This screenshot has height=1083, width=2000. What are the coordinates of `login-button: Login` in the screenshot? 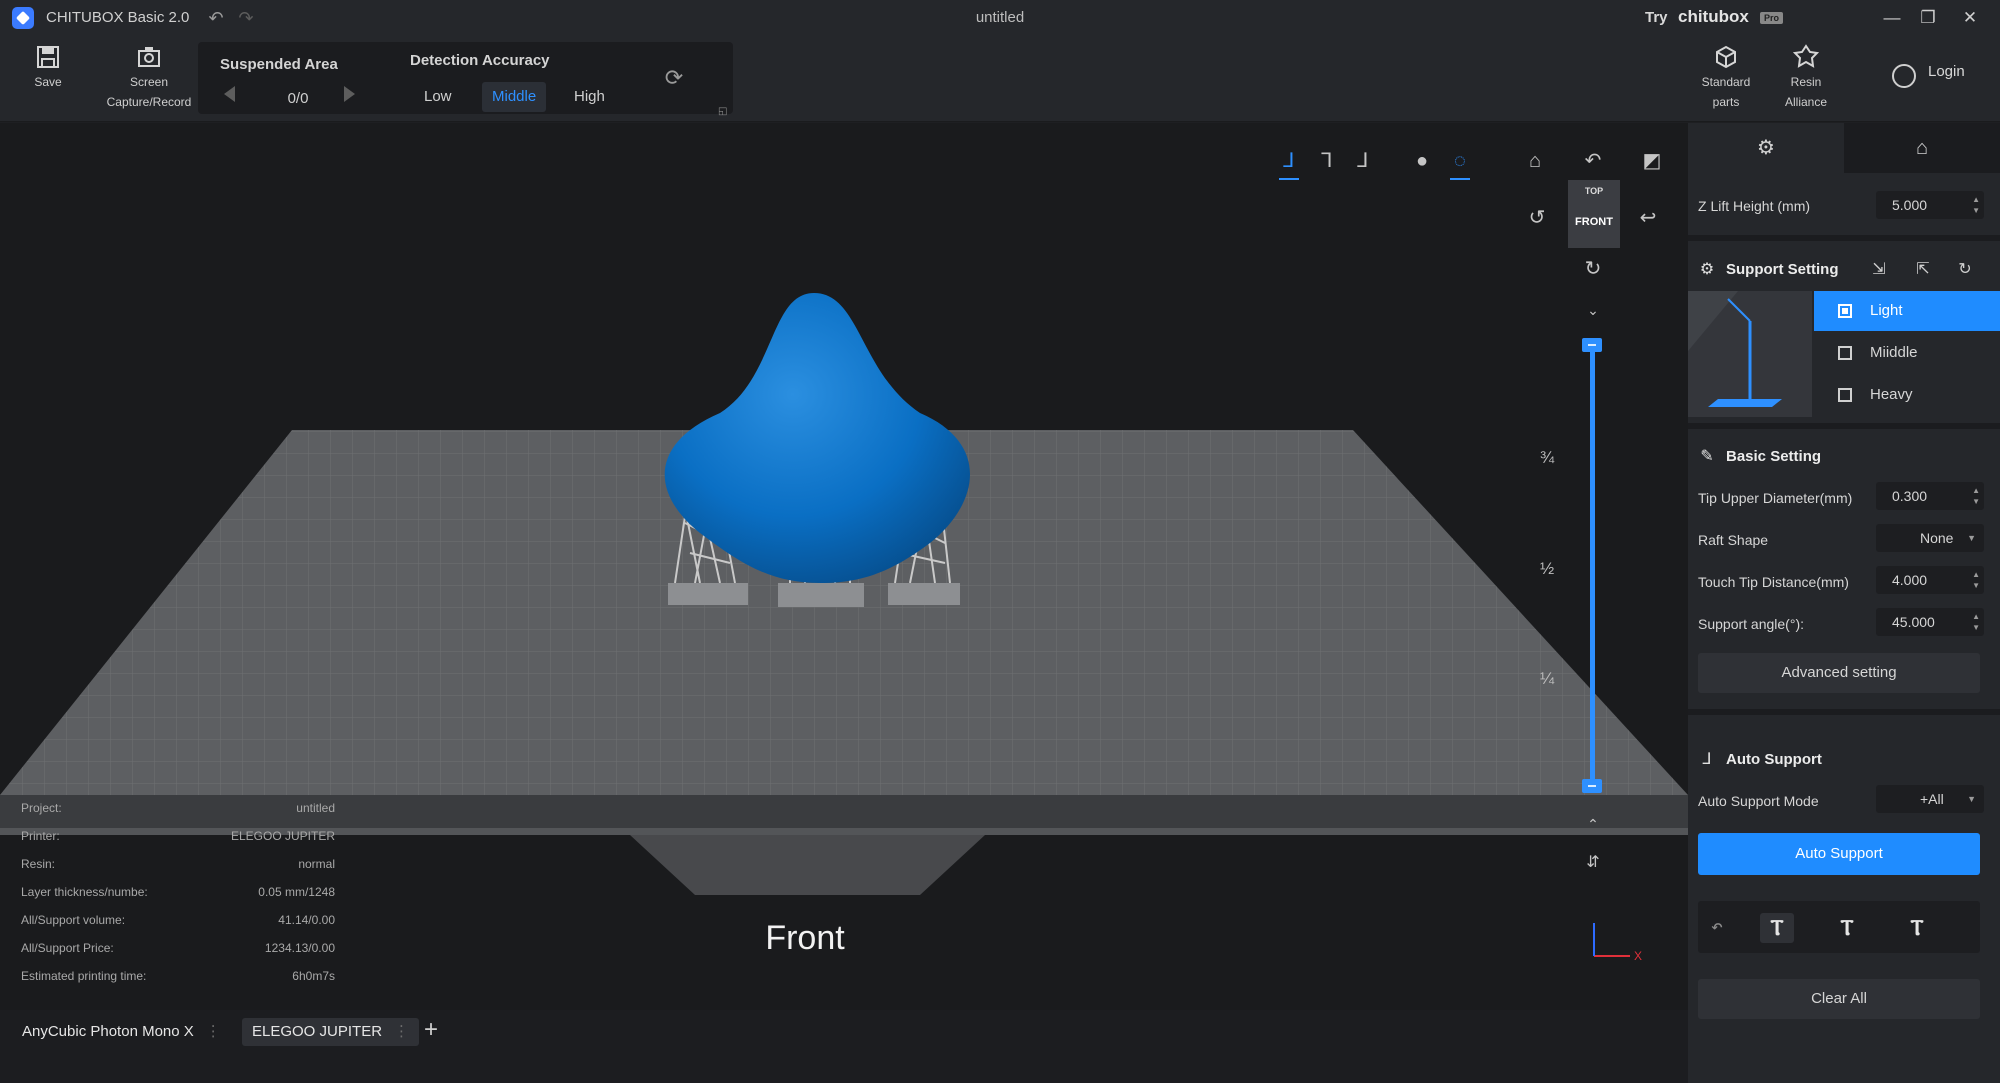 It's located at (1946, 71).